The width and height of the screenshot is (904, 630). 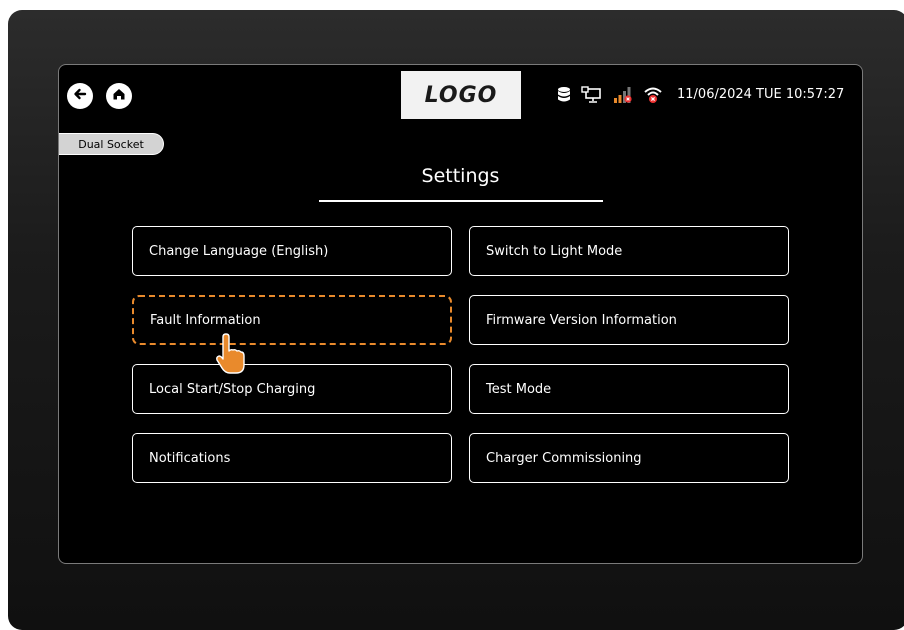 I want to click on home-icon, so click(x=119, y=96).